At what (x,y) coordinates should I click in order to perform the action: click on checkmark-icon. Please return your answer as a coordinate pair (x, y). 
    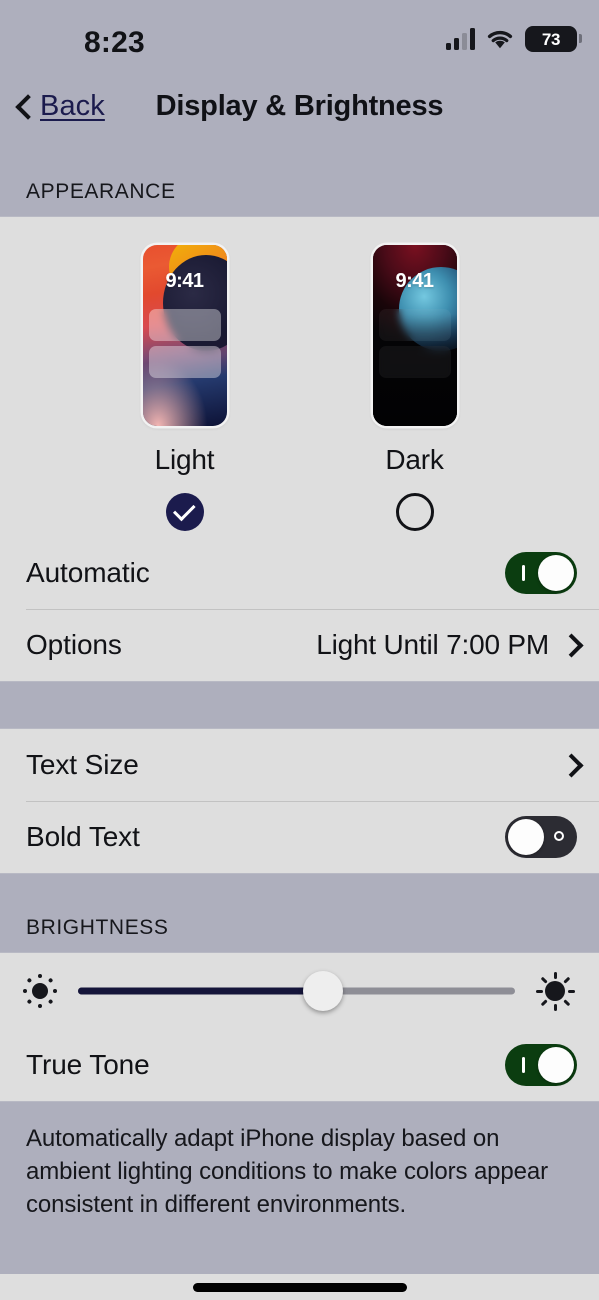
    Looking at the image, I should click on (184, 510).